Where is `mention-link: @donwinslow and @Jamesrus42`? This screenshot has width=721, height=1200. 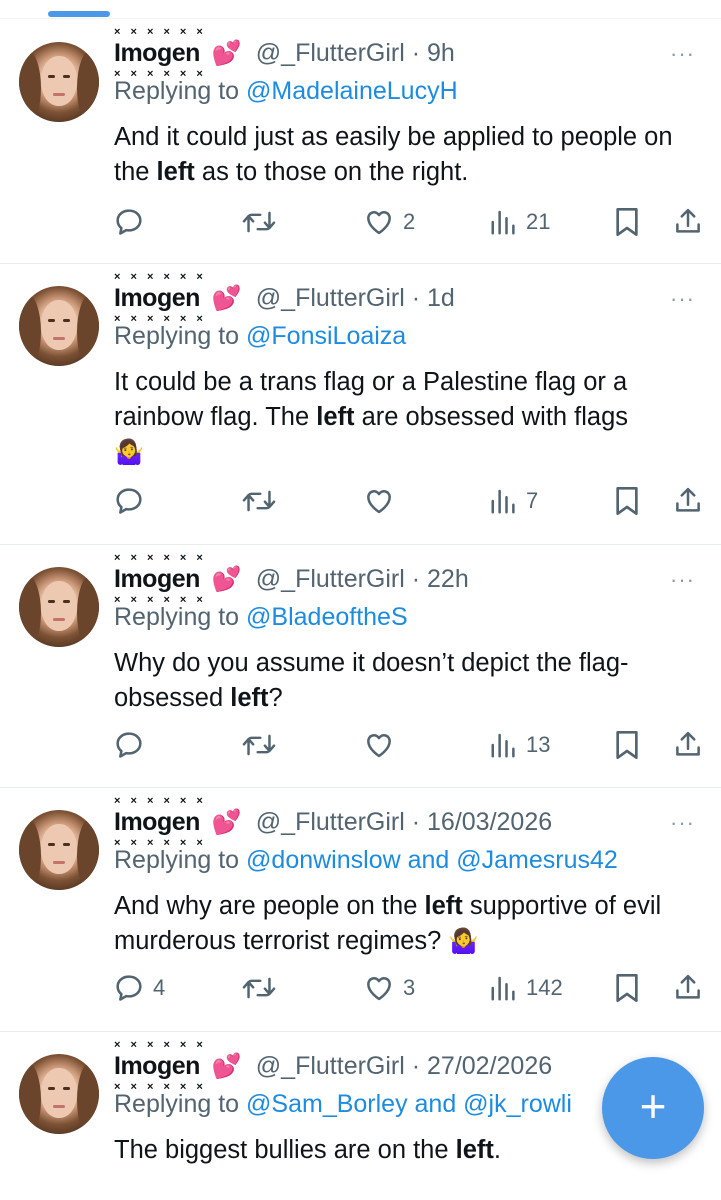 mention-link: @donwinslow and @Jamesrus42 is located at coordinates (432, 860).